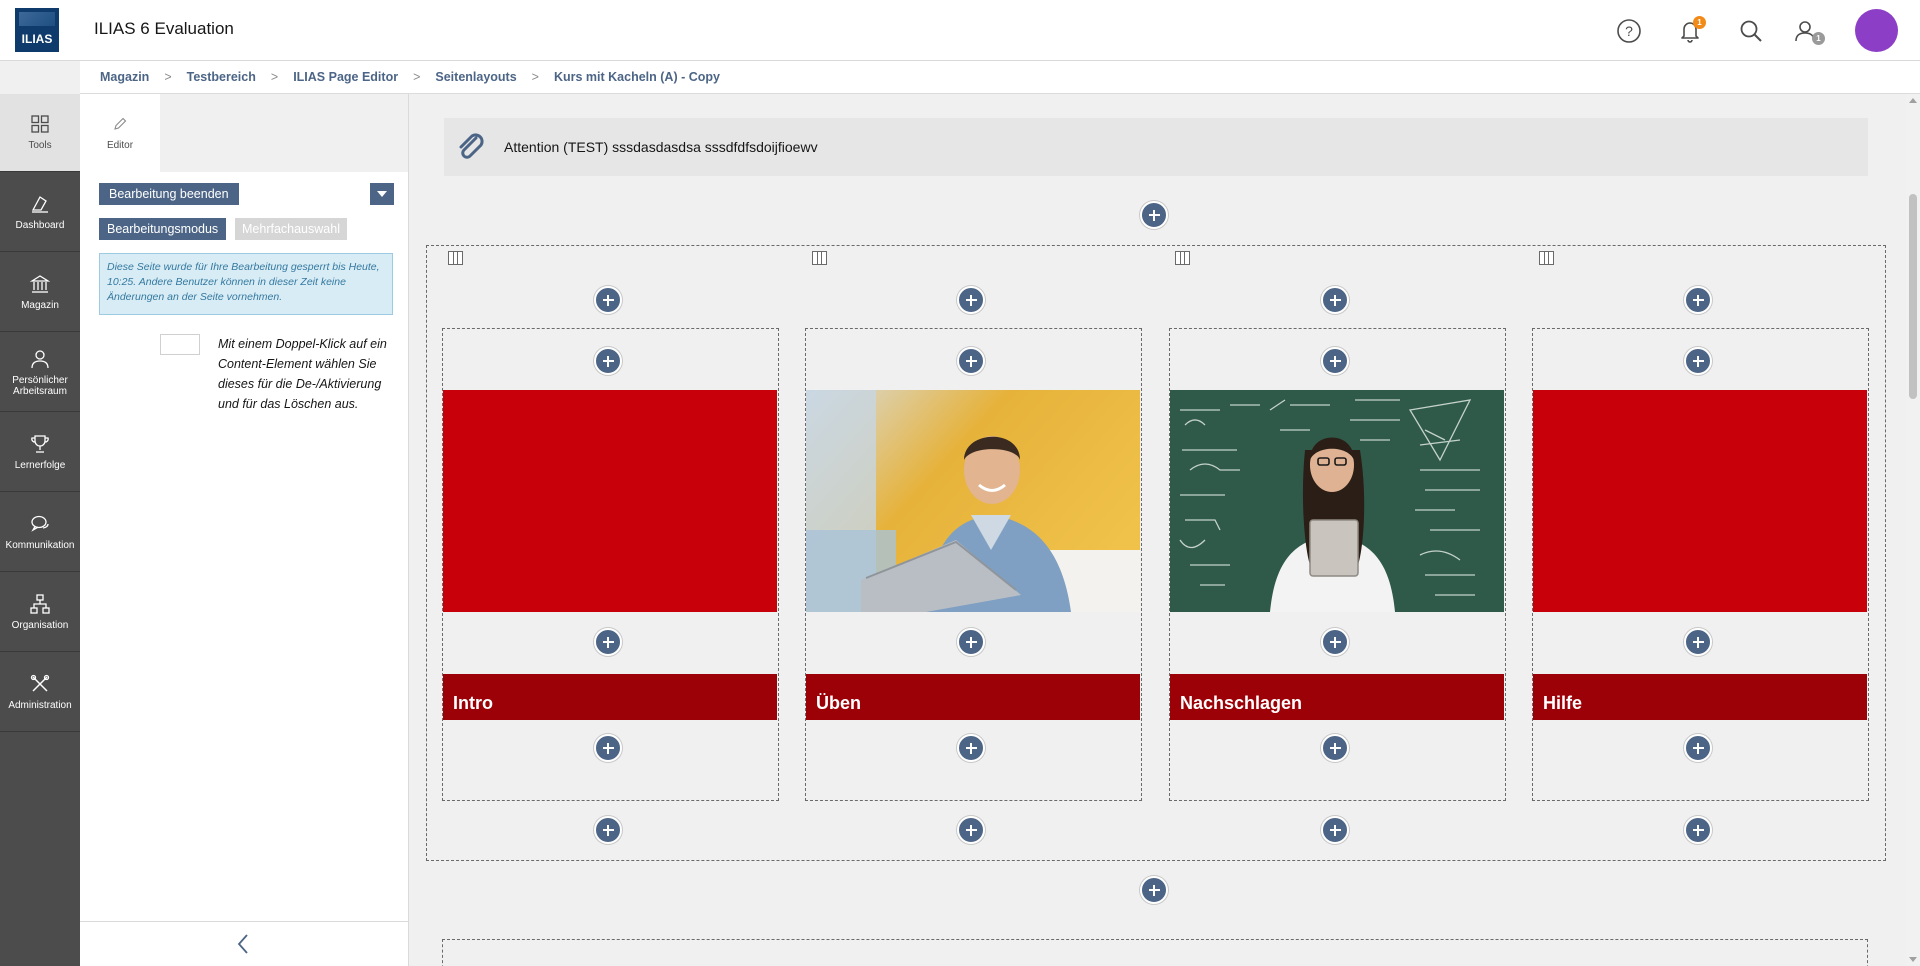  Describe the element at coordinates (40, 284) in the screenshot. I see `building-icon` at that location.